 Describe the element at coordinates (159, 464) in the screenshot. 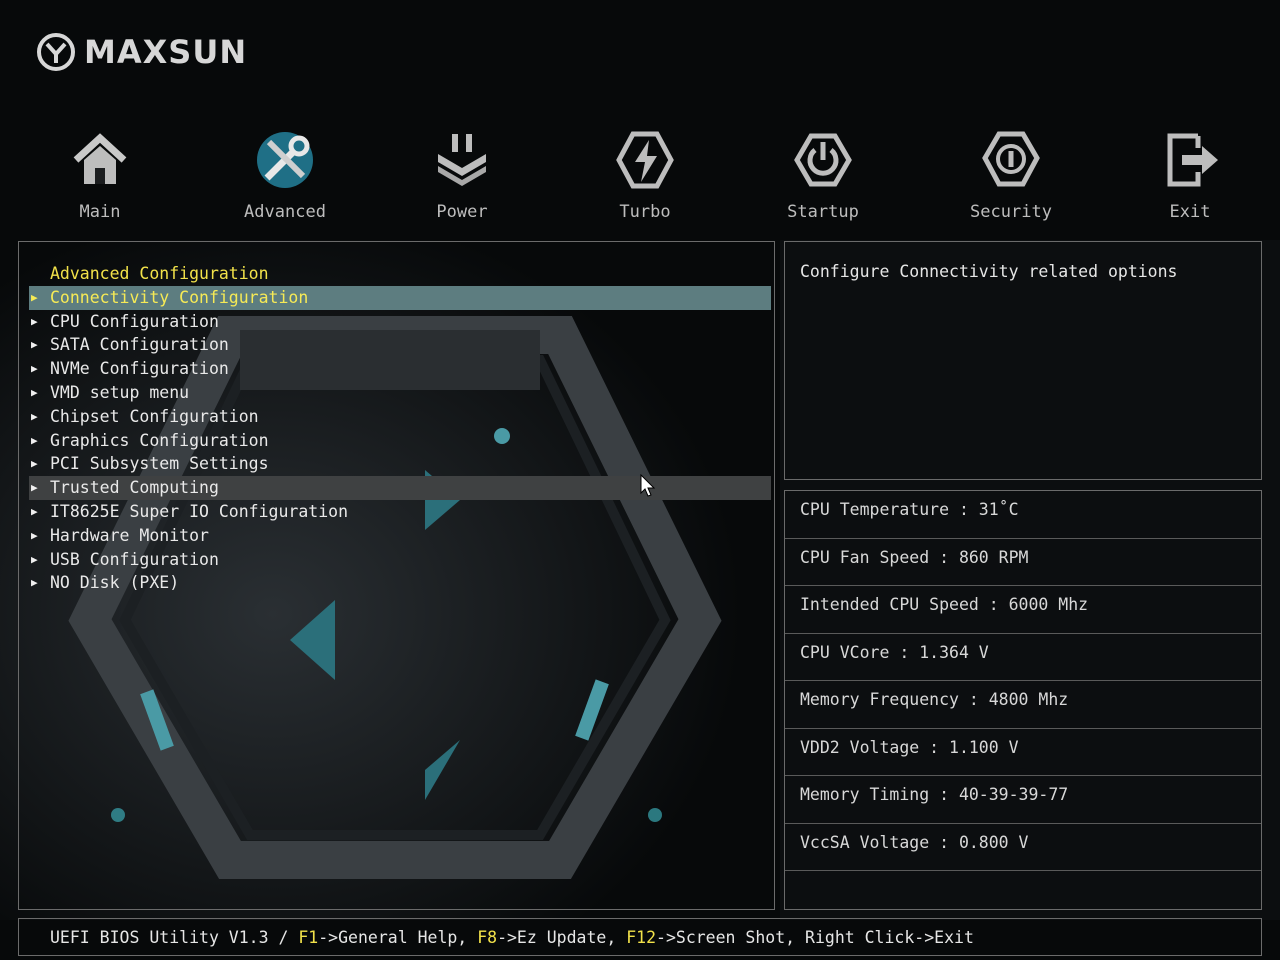

I see `menu-item-label: PCI Subsystem Settings` at that location.